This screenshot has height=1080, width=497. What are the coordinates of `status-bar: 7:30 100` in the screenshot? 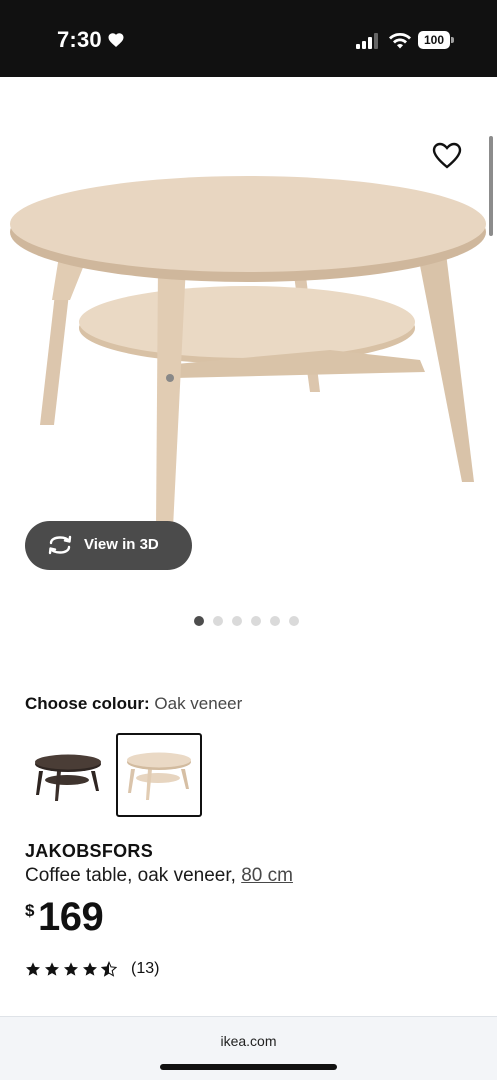 It's located at (248, 38).